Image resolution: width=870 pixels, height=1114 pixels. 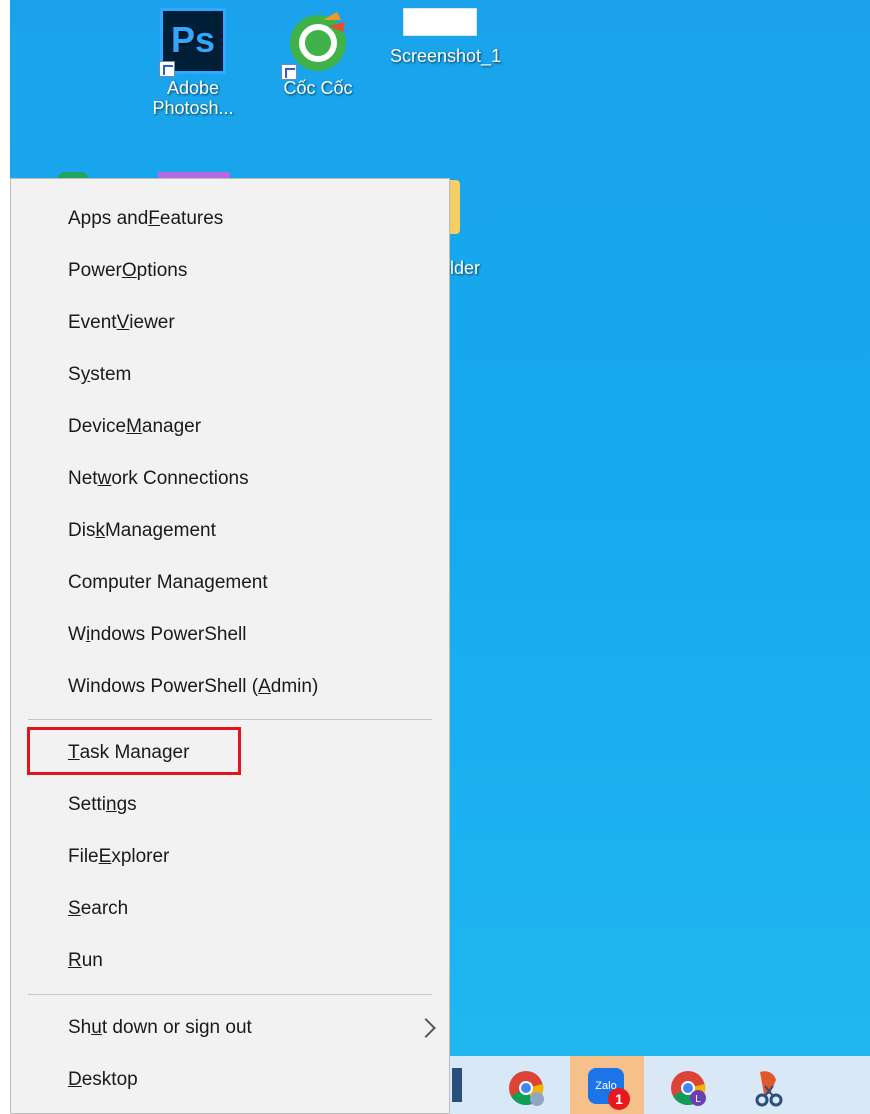 What do you see at coordinates (83, 478) in the screenshot?
I see `menu-item-text: Net` at bounding box center [83, 478].